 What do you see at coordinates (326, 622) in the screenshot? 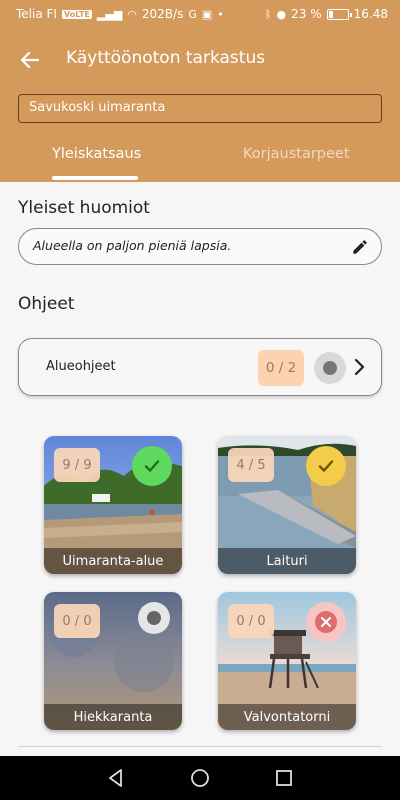
I see `close-circle-icon` at bounding box center [326, 622].